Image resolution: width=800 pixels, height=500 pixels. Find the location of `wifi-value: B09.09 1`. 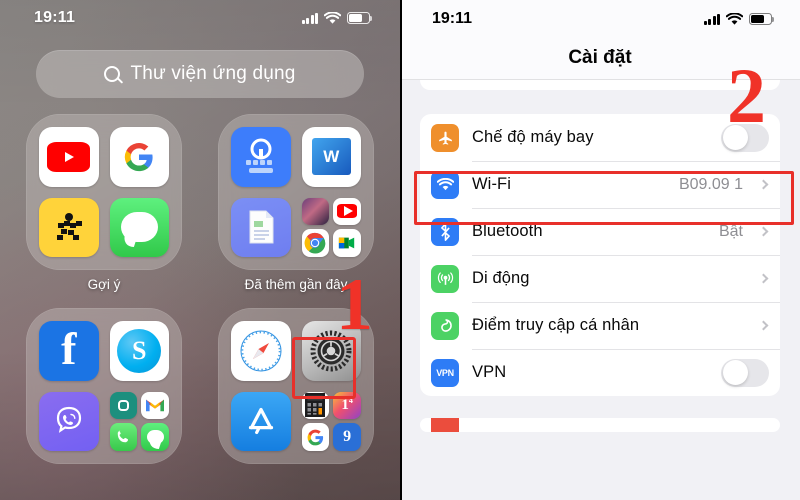

wifi-value: B09.09 1 is located at coordinates (710, 184).